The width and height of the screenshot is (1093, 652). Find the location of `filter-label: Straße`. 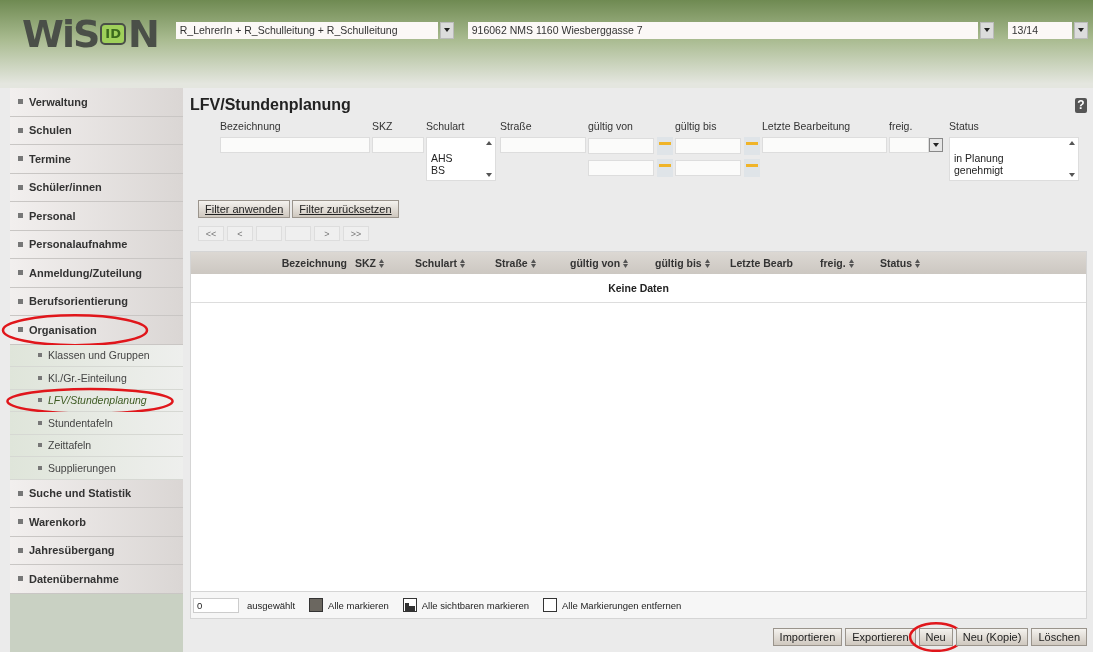

filter-label: Straße is located at coordinates (516, 127).